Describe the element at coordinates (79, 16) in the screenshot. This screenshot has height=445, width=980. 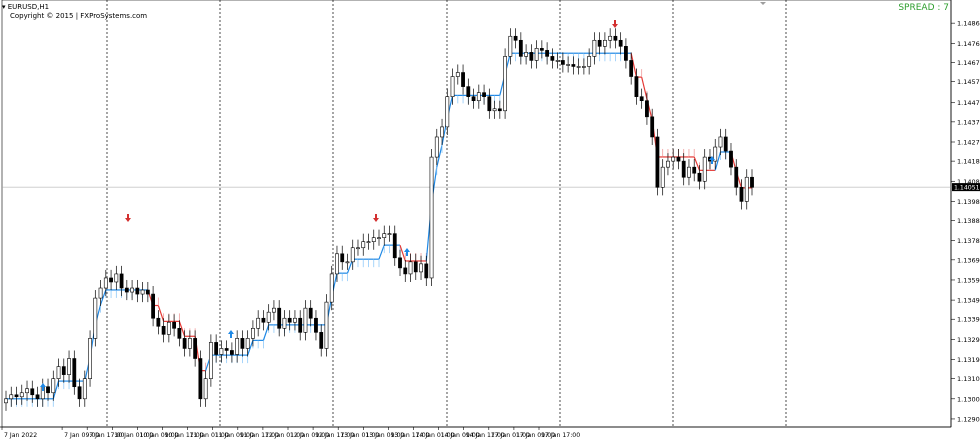
I see `copyright-label: Copyright © 2015 | FXProSystems.com` at that location.